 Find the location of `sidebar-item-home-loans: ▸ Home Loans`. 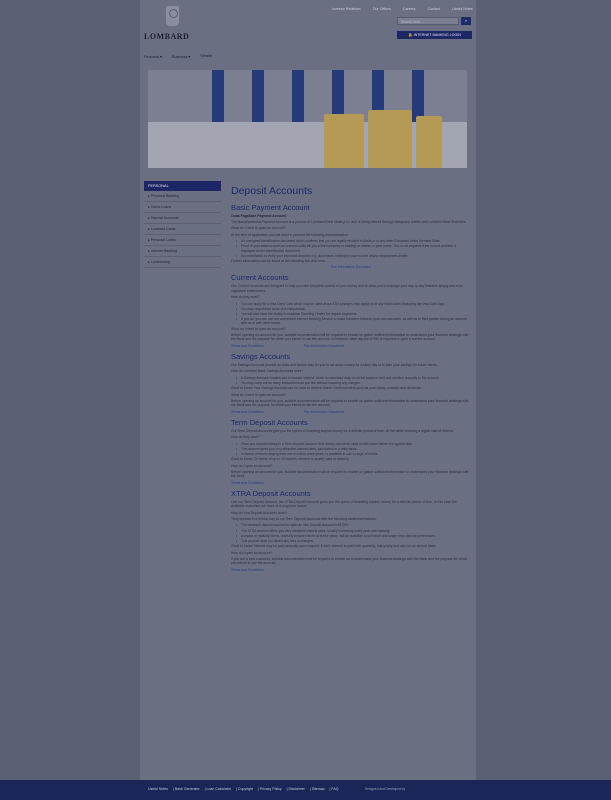

sidebar-item-home-loans: ▸ Home Loans is located at coordinates (182, 207).